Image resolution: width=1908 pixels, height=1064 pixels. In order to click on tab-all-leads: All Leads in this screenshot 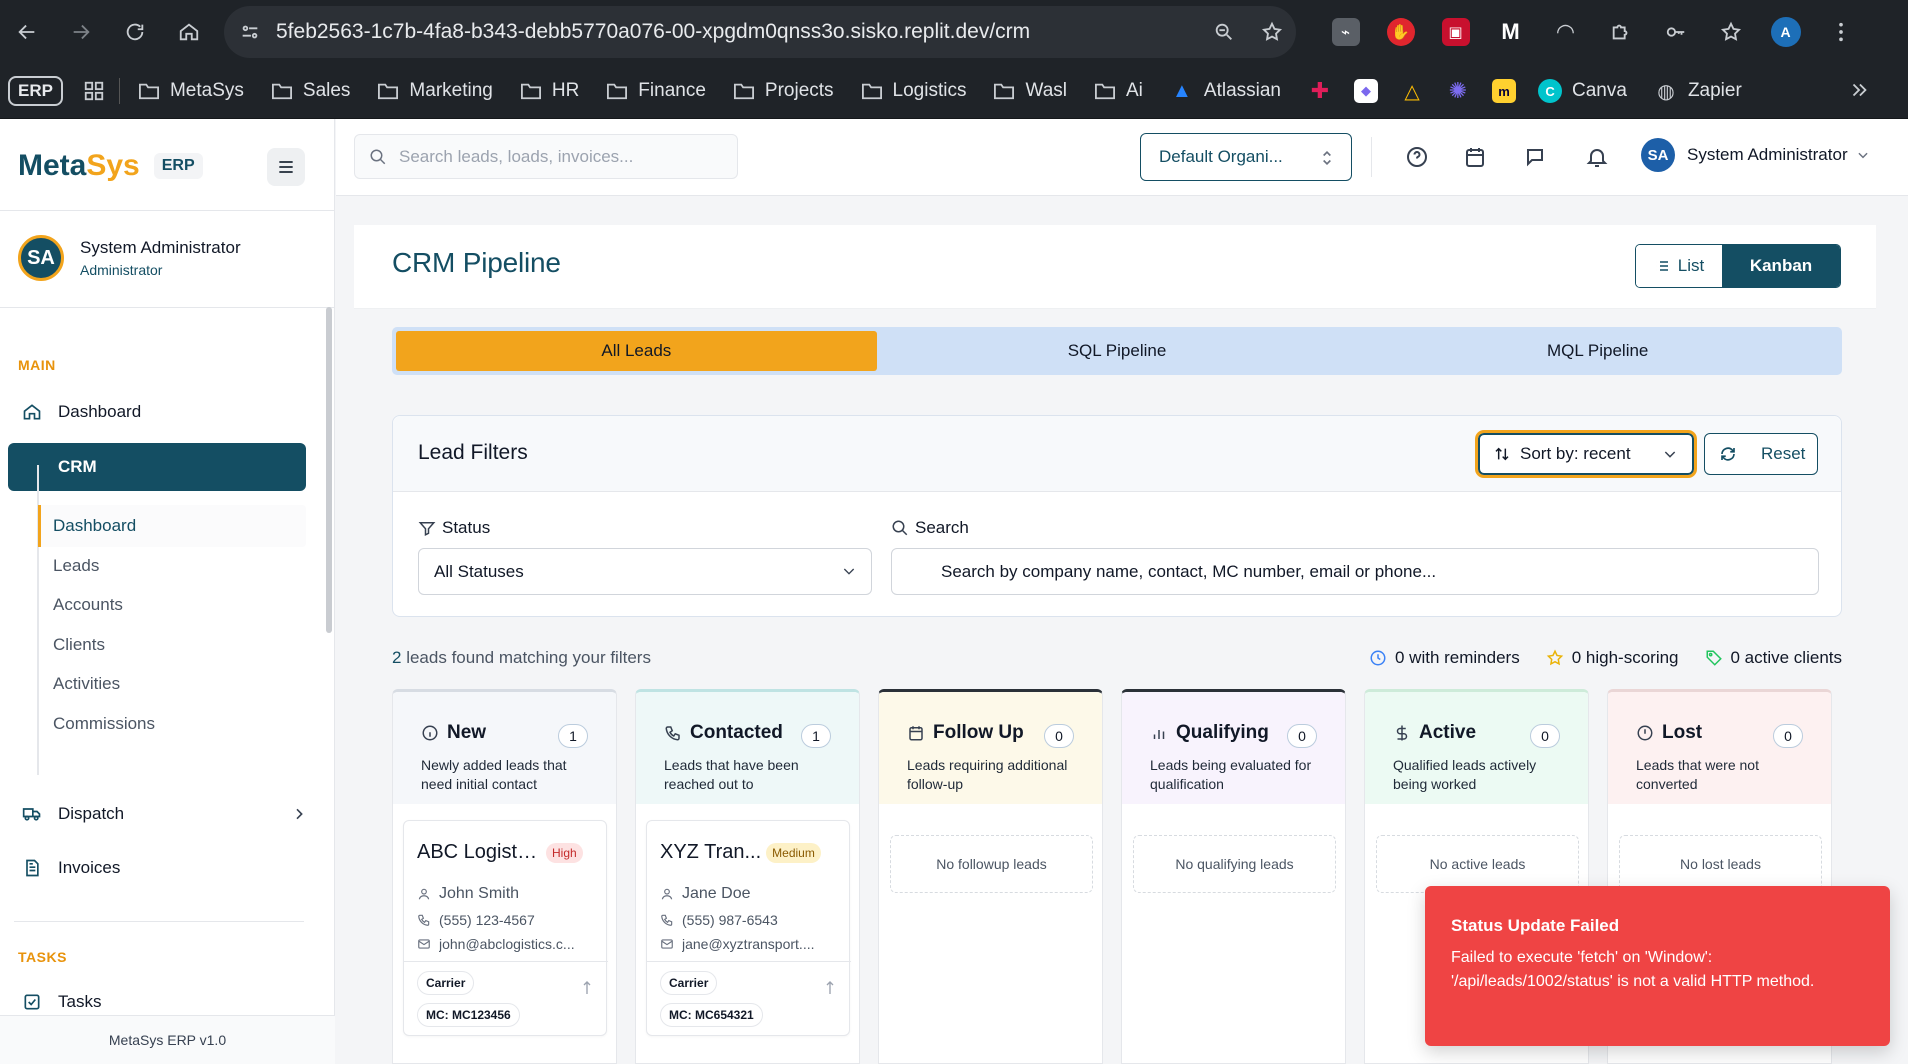, I will do `click(636, 351)`.